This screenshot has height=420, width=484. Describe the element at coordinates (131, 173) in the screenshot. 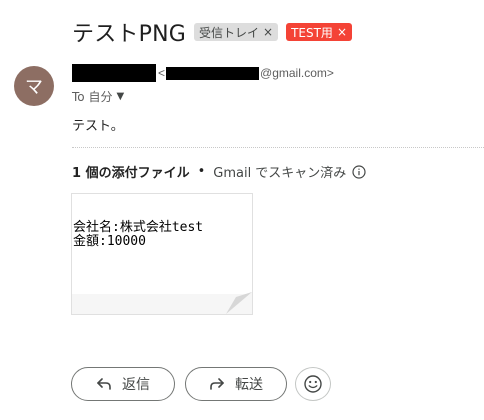

I see `attachment-count: 1 個の添付ファイル` at that location.